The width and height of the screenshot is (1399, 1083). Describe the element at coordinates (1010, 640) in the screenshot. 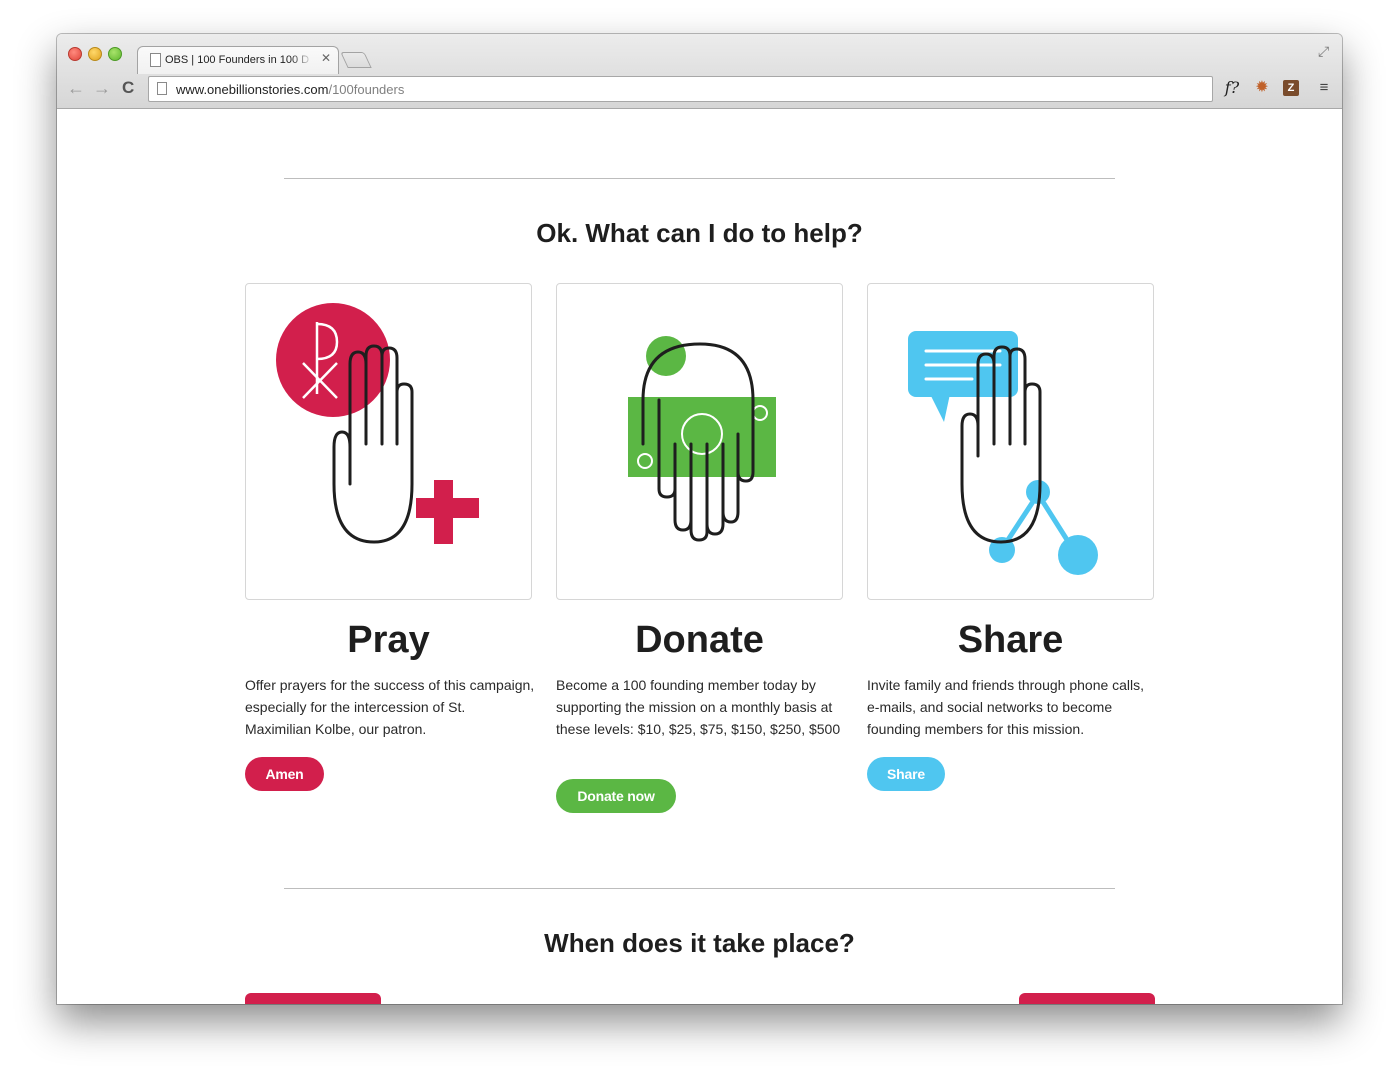

I see `share-title: Share` at that location.